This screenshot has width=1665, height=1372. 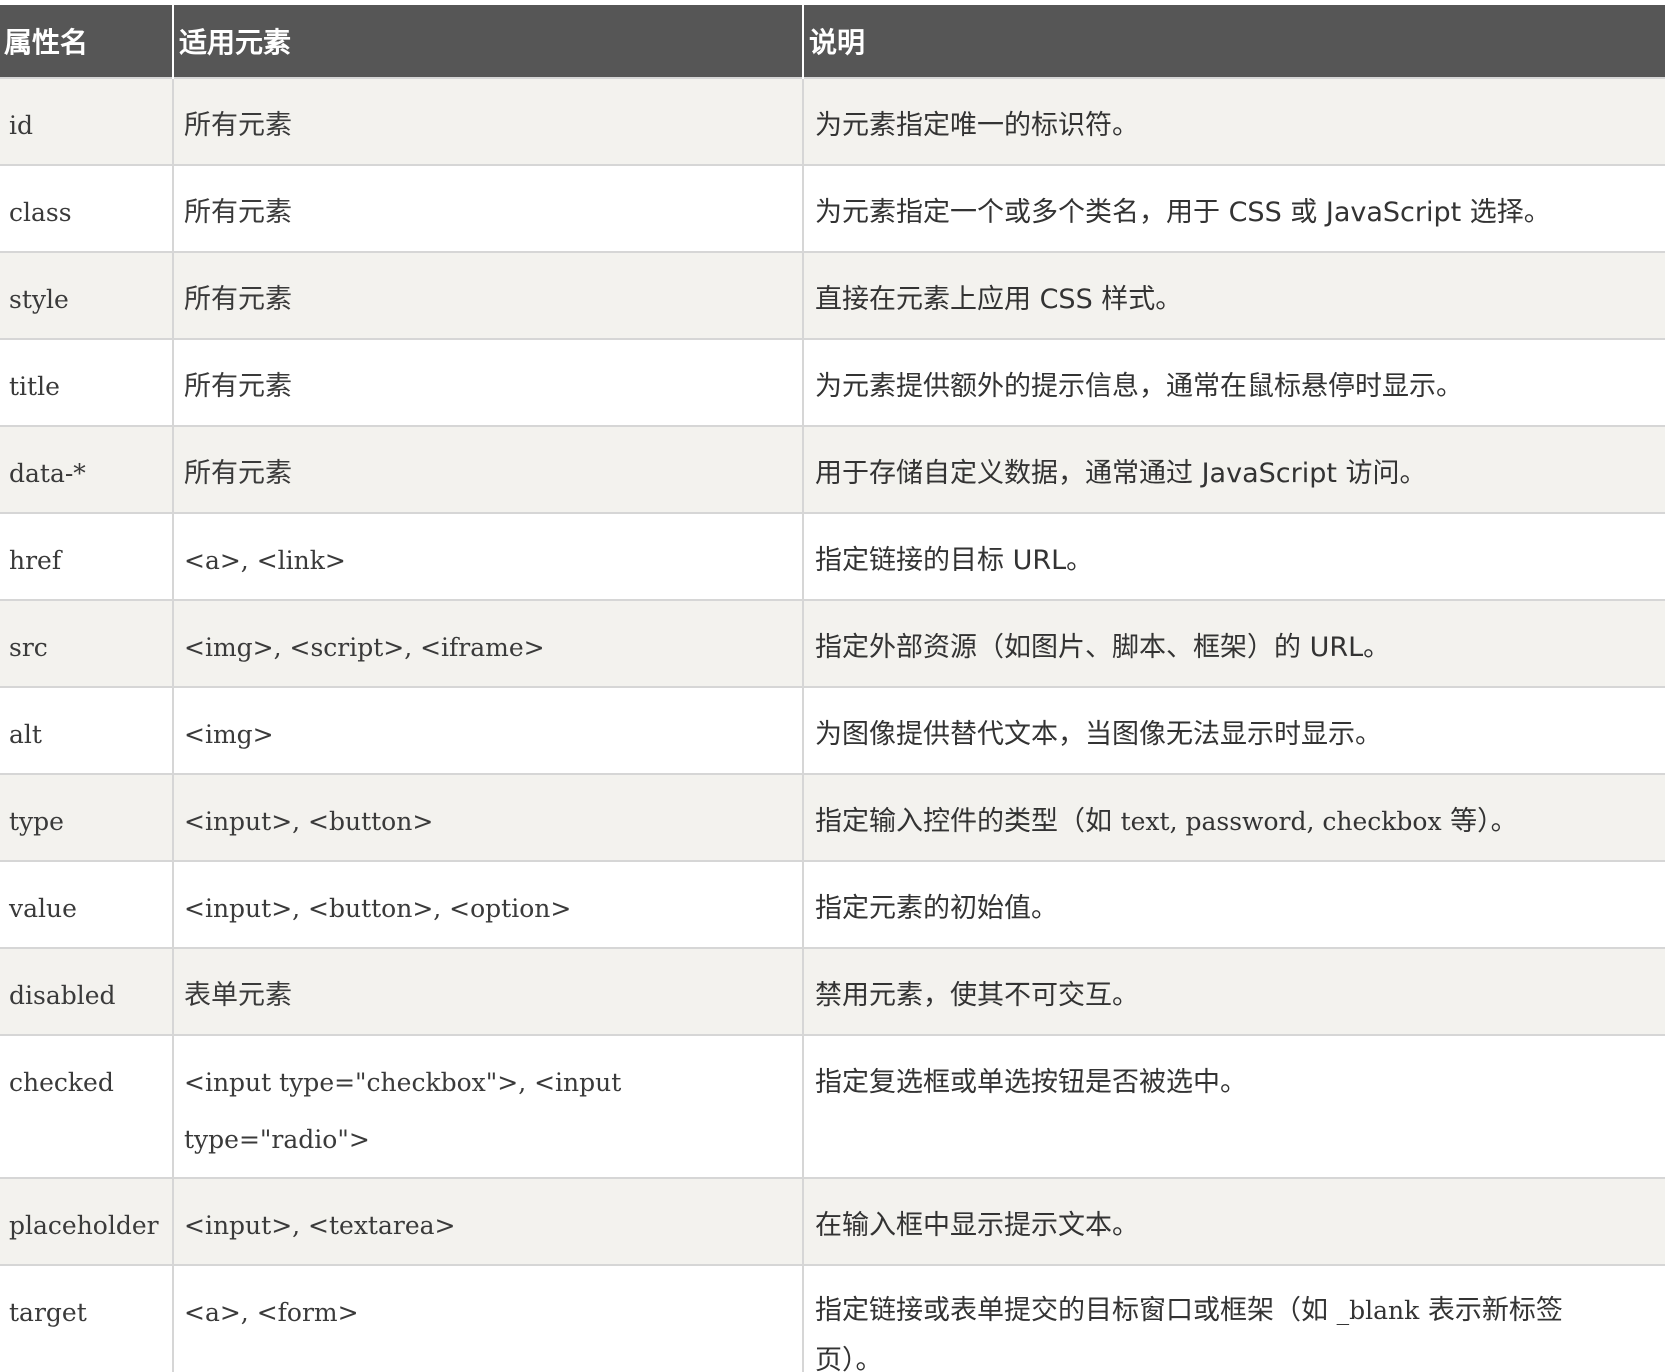 I want to click on table-row: id 所有元素 为元素指定唯一的标识符。, so click(x=832, y=121).